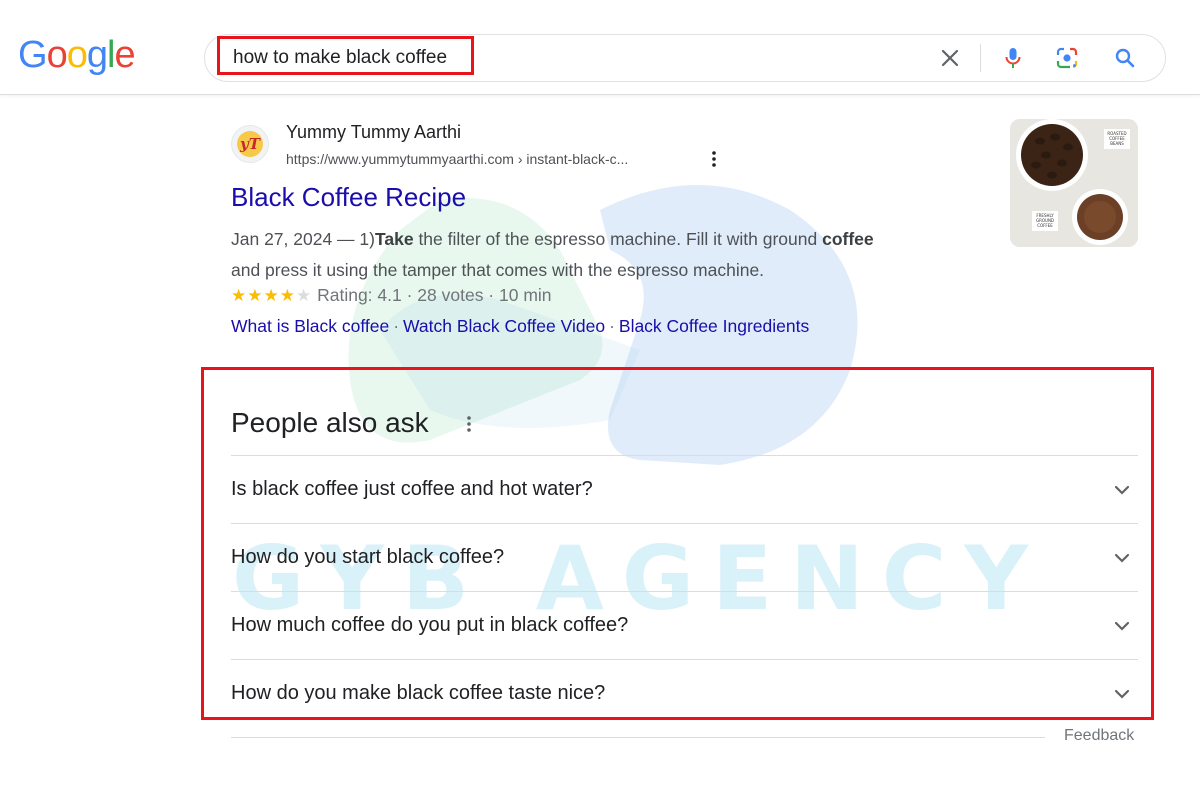  I want to click on paa-question-text: How do you start black coffee?, so click(368, 557).